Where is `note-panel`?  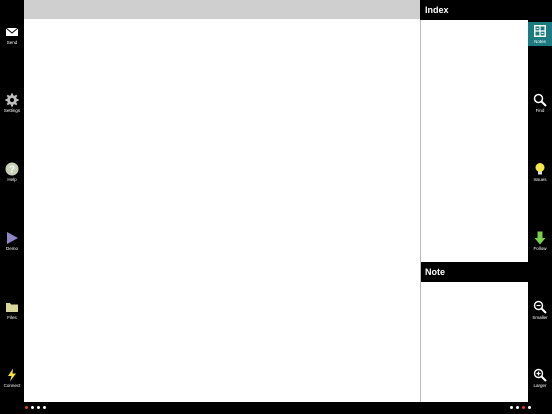 note-panel is located at coordinates (474, 342).